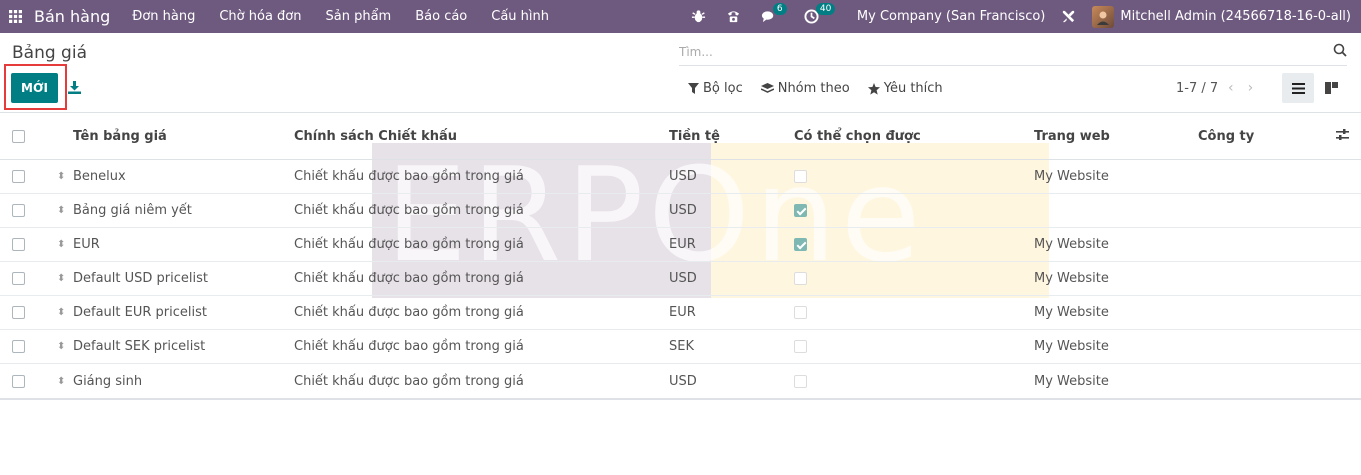  I want to click on activity-clock-icon: 40, so click(820, 13).